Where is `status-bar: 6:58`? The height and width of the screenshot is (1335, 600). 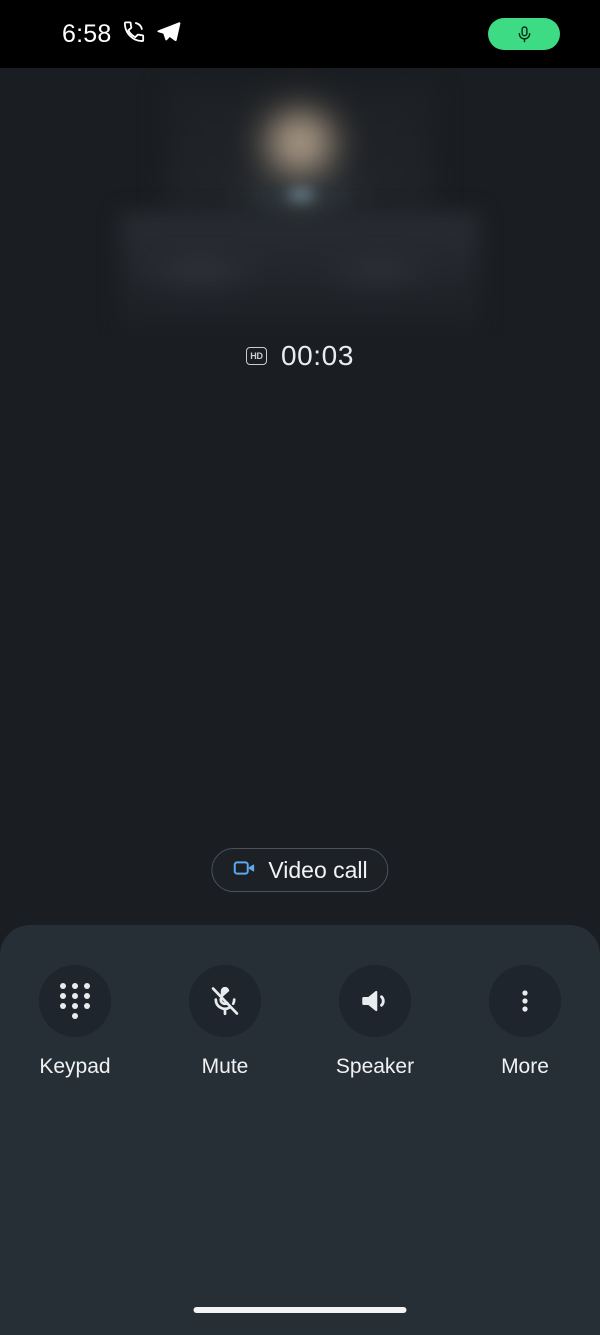
status-bar: 6:58 is located at coordinates (300, 34).